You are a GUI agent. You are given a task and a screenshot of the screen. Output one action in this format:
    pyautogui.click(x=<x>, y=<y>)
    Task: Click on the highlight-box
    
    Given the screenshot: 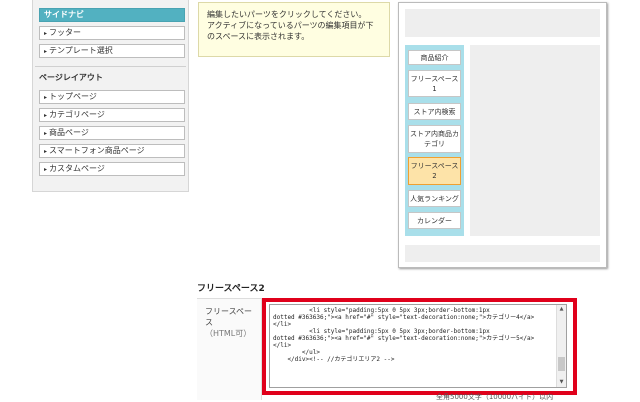 What is the action you would take?
    pyautogui.click(x=419, y=346)
    